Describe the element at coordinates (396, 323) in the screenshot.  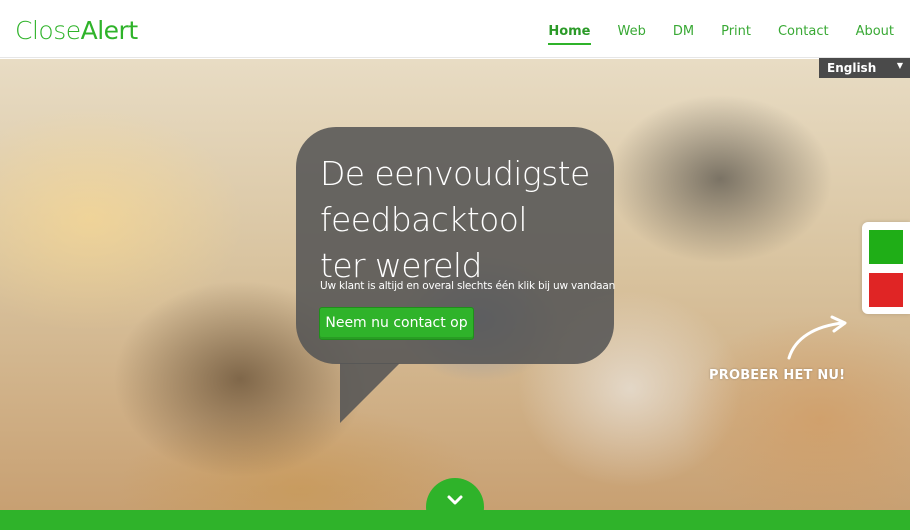
I see `contact-cta-button: Neem nu contact op` at that location.